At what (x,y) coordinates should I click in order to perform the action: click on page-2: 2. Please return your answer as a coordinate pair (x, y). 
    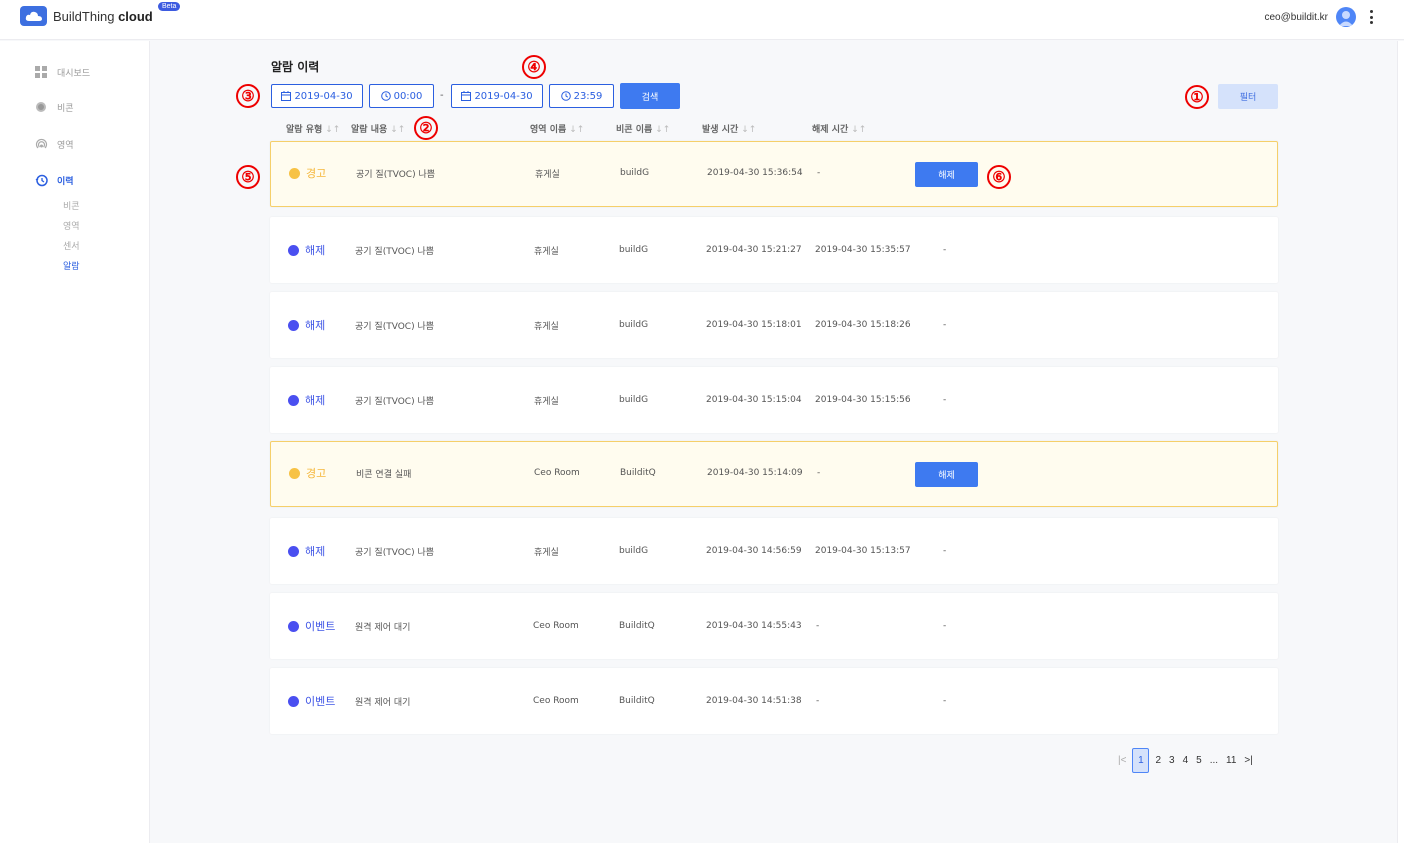
    Looking at the image, I should click on (1158, 760).